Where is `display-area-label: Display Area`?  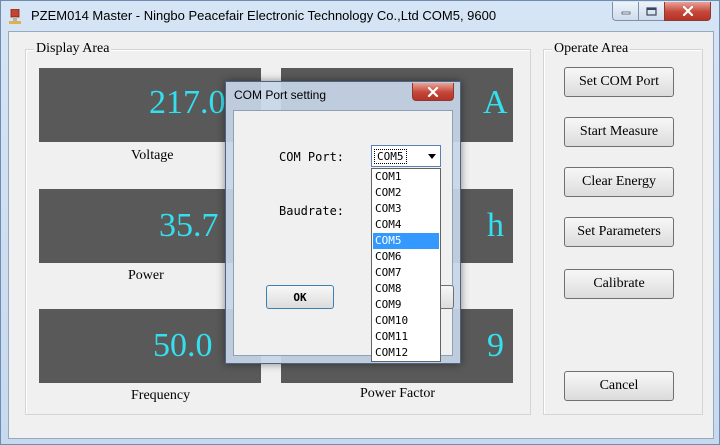 display-area-label: Display Area is located at coordinates (73, 49).